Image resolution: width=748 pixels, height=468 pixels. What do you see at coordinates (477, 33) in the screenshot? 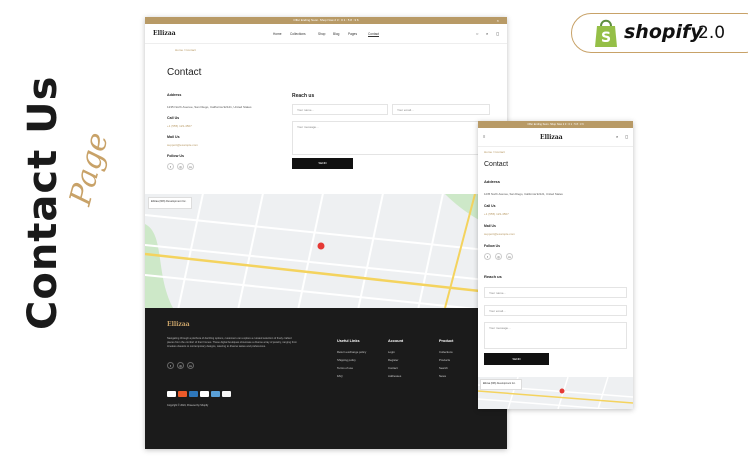
I see `user-icon: ○` at bounding box center [477, 33].